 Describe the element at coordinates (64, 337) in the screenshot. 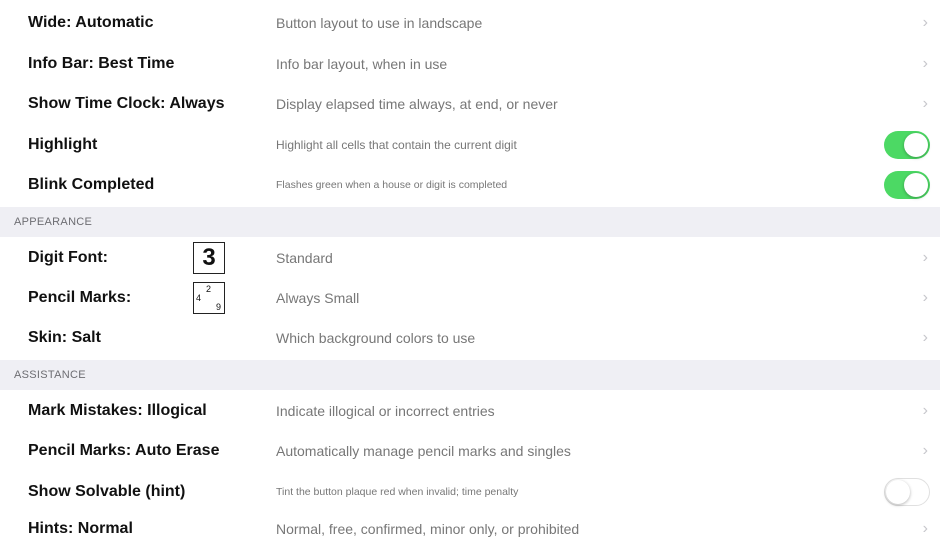

I see `setting-label: Skin: Salt` at that location.